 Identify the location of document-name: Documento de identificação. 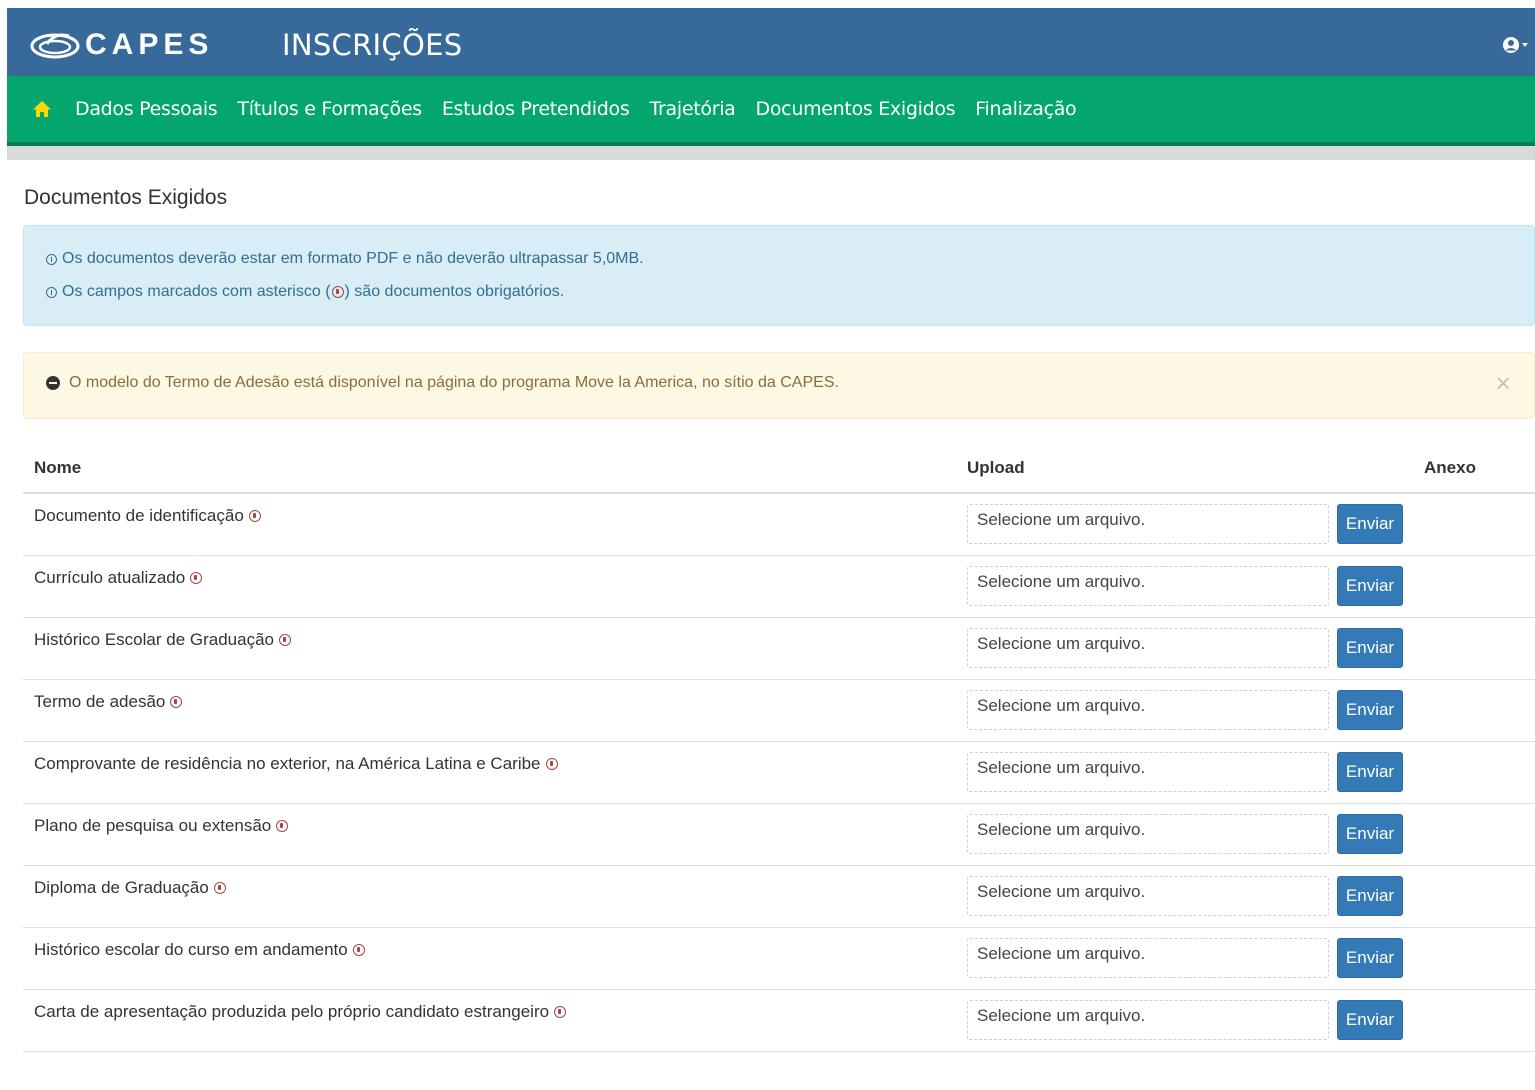
(147, 516).